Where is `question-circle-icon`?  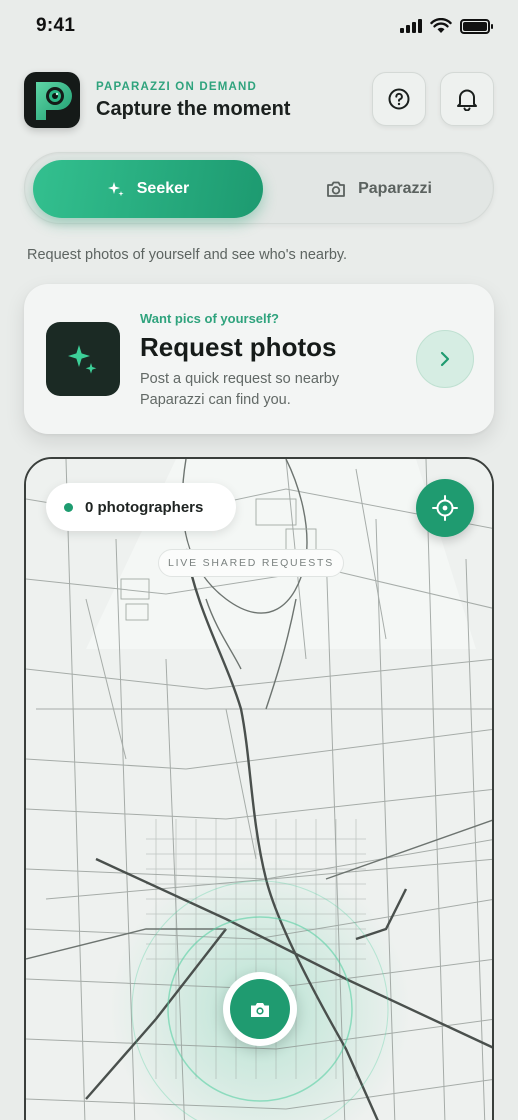
question-circle-icon is located at coordinates (399, 99).